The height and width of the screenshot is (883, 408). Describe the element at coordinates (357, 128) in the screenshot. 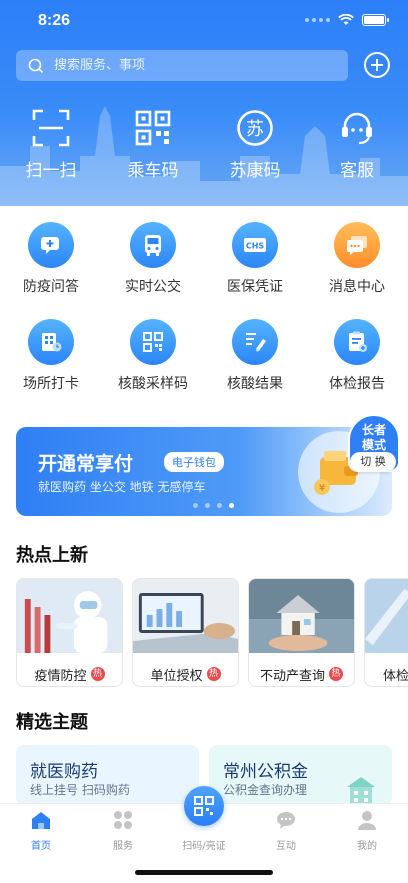

I see `customer-service-icon` at that location.